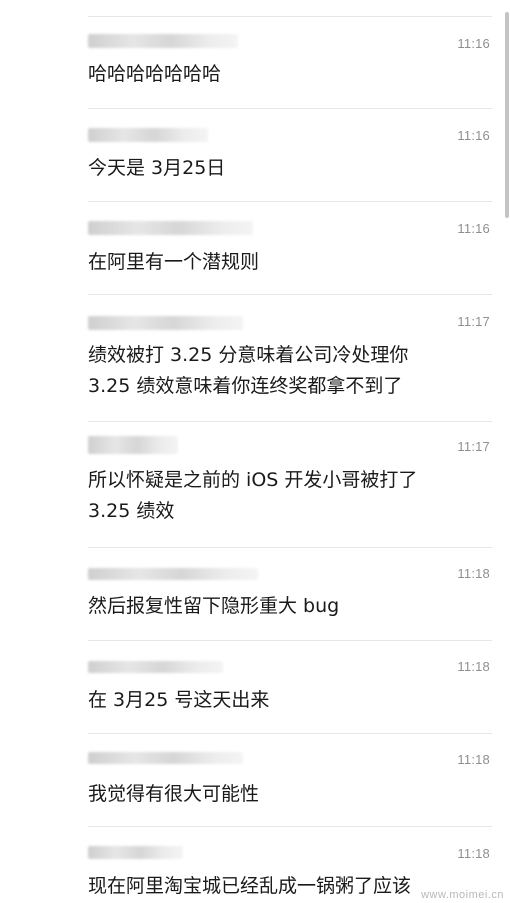 This screenshot has width=510, height=903. I want to click on message-item: 11:18 我觉得有很大可能性, so click(255, 780).